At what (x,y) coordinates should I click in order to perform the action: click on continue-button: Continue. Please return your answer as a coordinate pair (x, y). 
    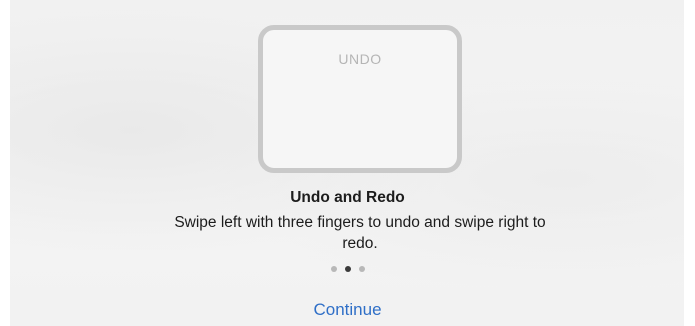
    Looking at the image, I should click on (347, 310).